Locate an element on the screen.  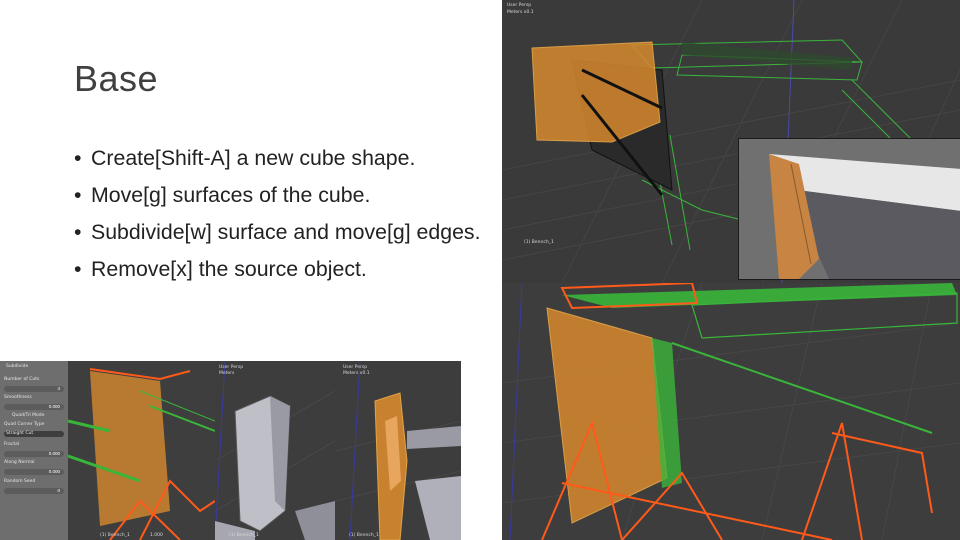
right-viewport-render is located at coordinates (398, 450).